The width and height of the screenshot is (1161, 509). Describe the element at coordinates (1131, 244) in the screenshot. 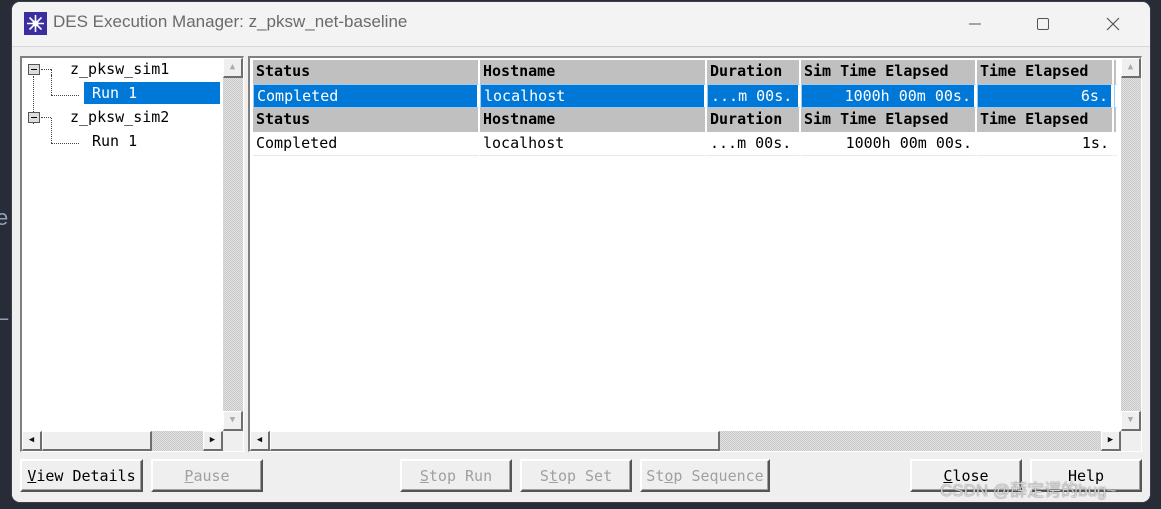

I see `grid-vertical-scrollbar: ▲ ▼` at that location.